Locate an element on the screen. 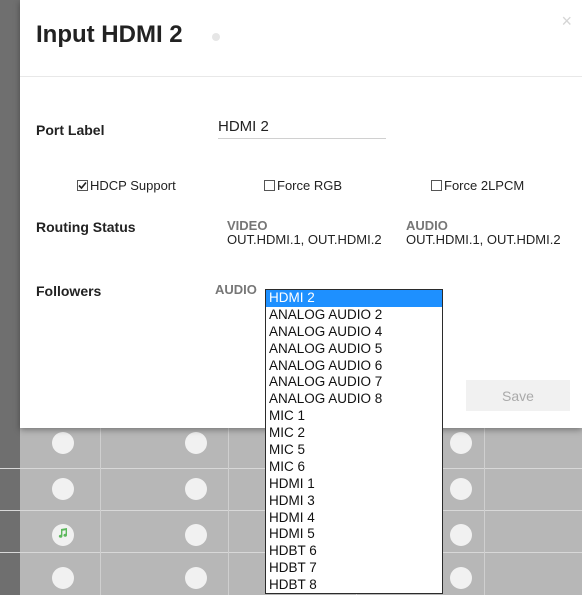  hdcp-support-label: HDCP Support is located at coordinates (133, 185).